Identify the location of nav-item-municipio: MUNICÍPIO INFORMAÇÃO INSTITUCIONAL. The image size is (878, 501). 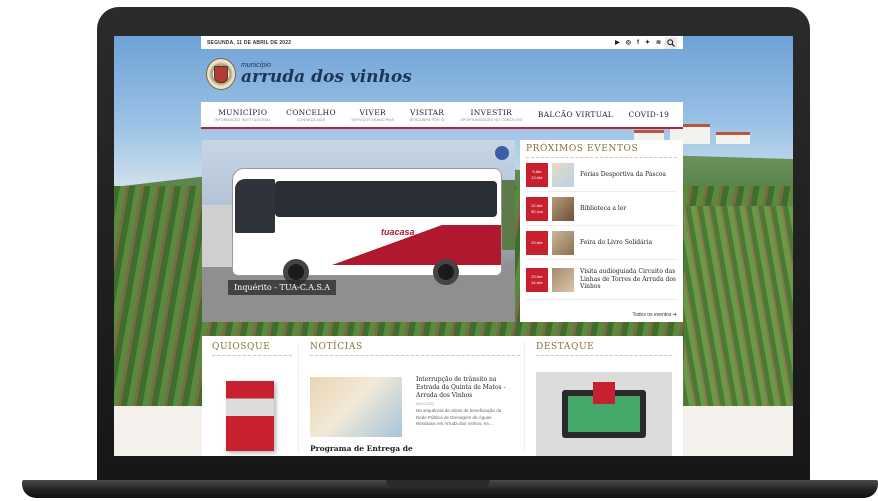
(243, 115).